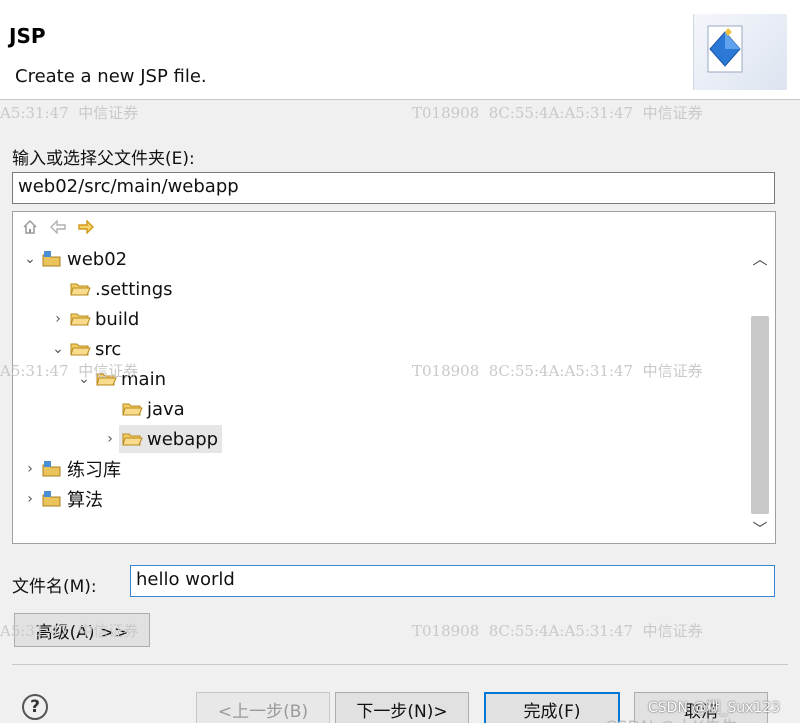  I want to click on finish-button: 完成(F), so click(552, 707).